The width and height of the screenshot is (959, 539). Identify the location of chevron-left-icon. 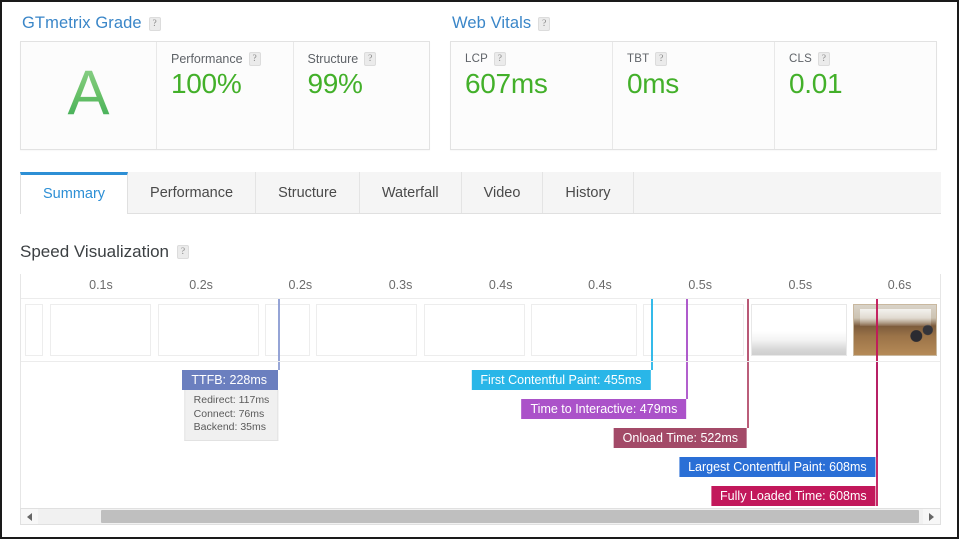
(29, 516).